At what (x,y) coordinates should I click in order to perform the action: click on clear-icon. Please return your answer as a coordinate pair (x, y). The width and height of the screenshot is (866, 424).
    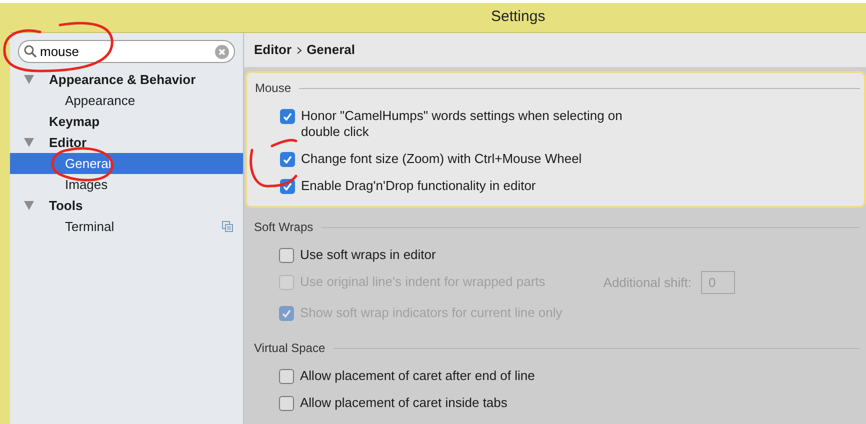
    Looking at the image, I should click on (222, 51).